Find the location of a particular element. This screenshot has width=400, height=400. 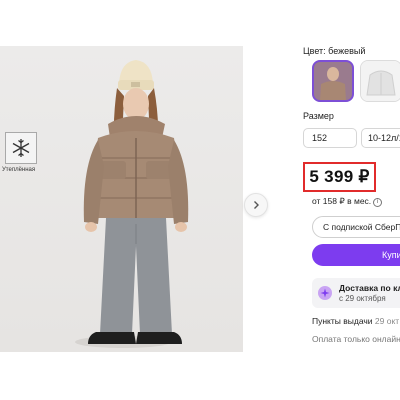

next-image-button is located at coordinates (256, 205).